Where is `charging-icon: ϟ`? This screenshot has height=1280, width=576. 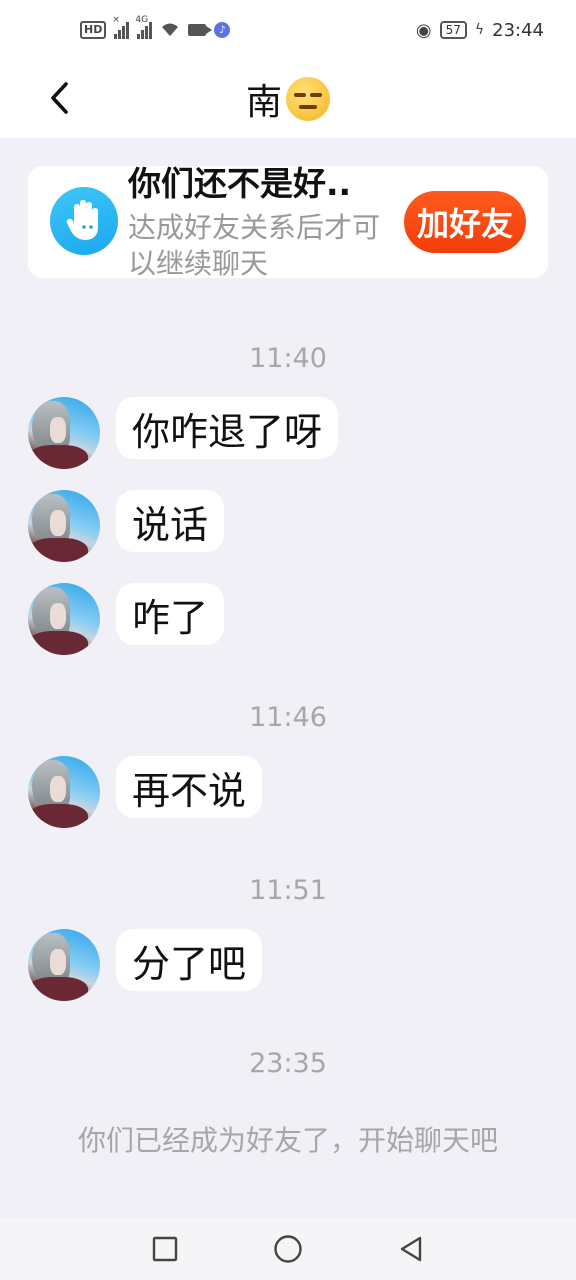
charging-icon: ϟ is located at coordinates (479, 30).